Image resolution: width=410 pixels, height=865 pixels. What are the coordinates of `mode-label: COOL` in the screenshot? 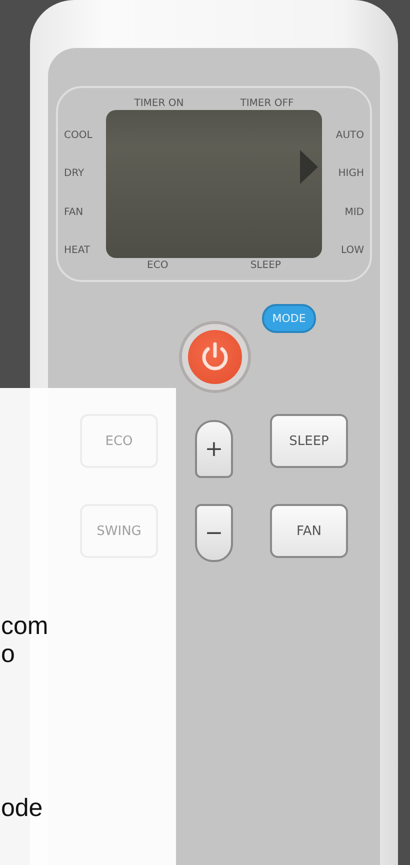 It's located at (78, 135).